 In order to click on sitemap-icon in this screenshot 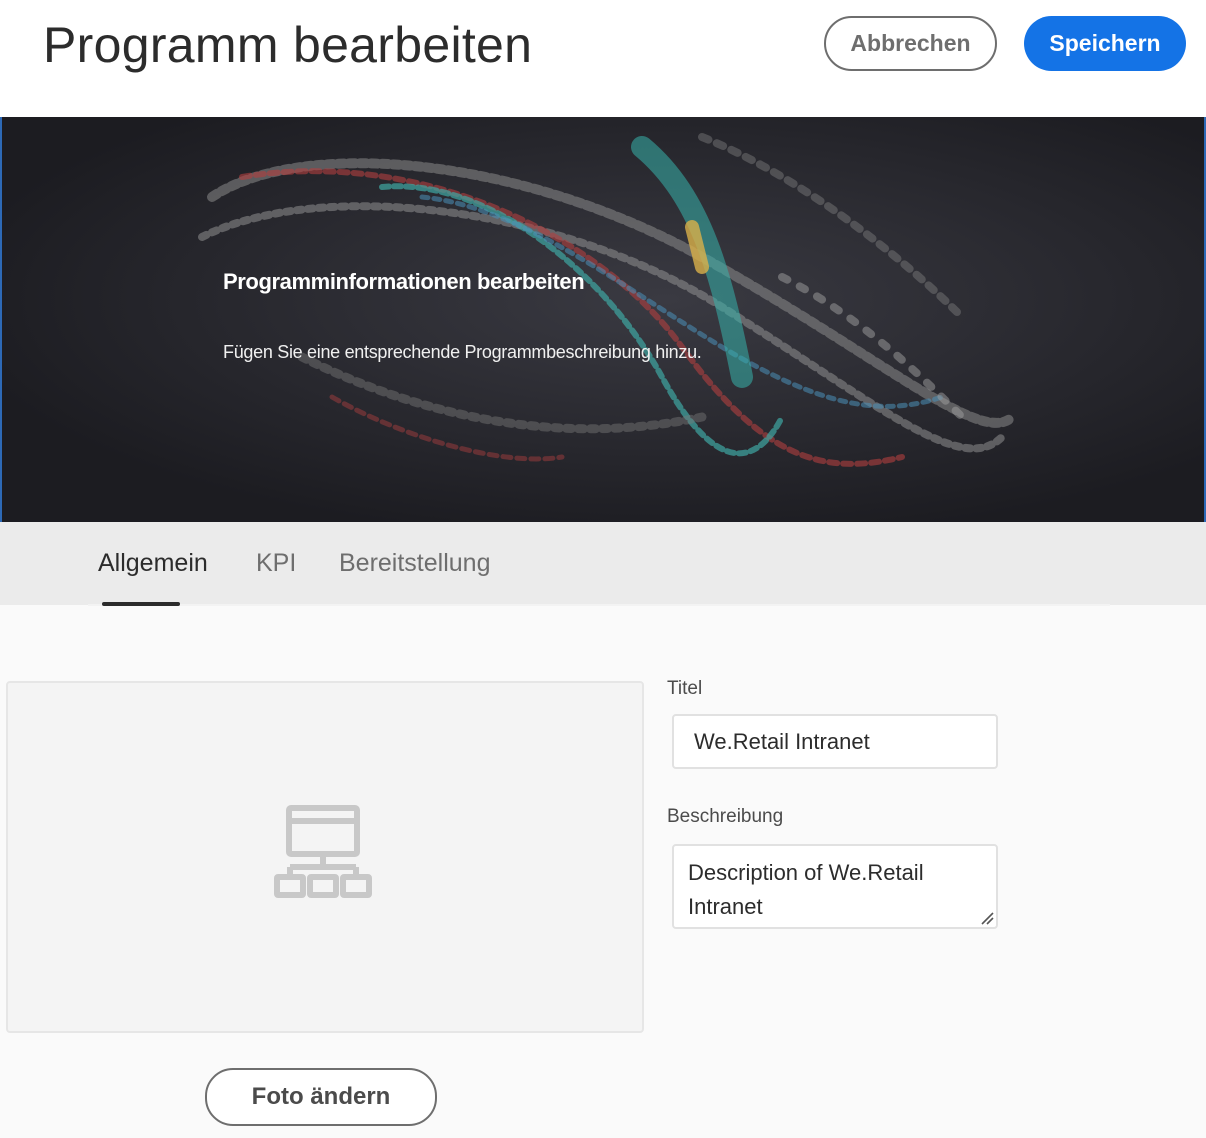, I will do `click(323, 851)`.